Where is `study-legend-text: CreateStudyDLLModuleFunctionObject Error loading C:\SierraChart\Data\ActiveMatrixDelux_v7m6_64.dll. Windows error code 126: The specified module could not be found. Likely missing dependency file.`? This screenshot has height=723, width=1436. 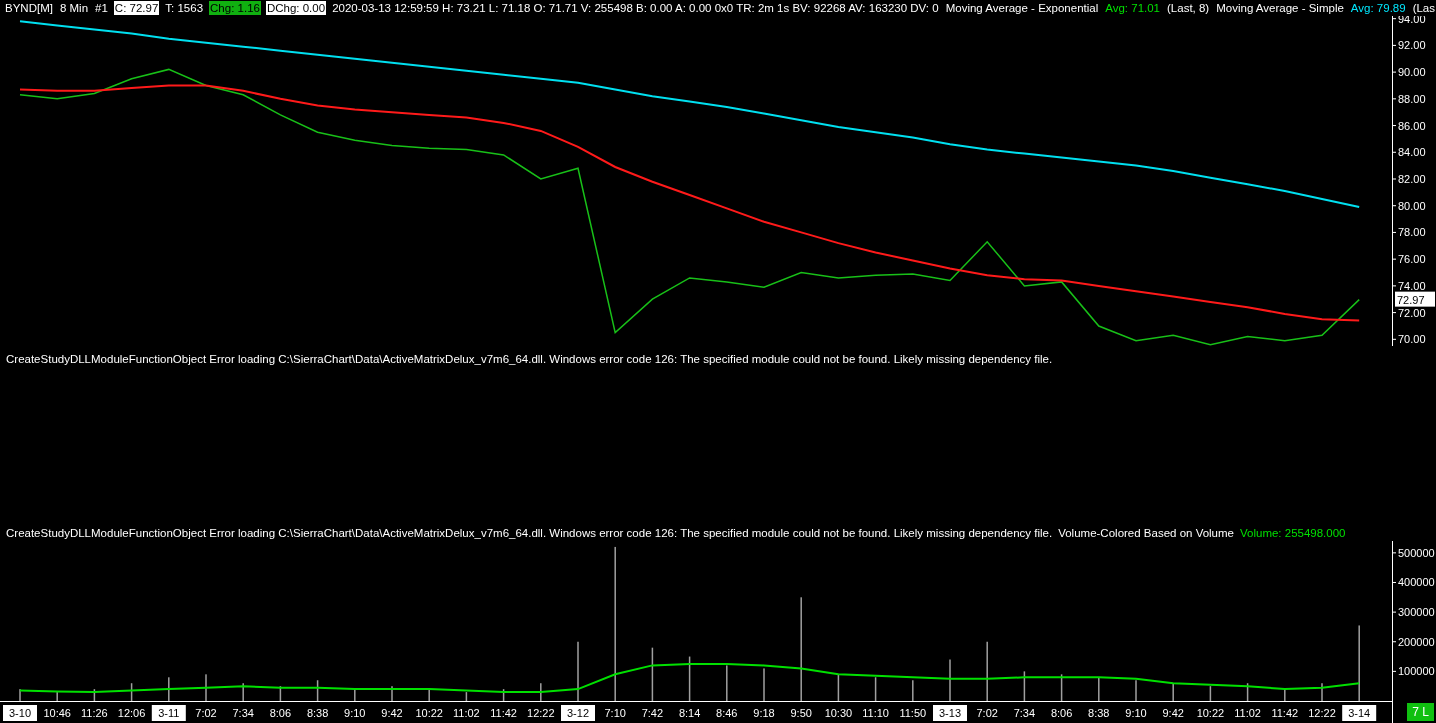
study-legend-text: CreateStudyDLLModuleFunctionObject Error loading C:\SierraChart\Data\ActiveMatrixDelux_v7m6_64.dll. Windows error code 126: The specified module could not be found. Likely missing dependency file. is located at coordinates (529, 533).